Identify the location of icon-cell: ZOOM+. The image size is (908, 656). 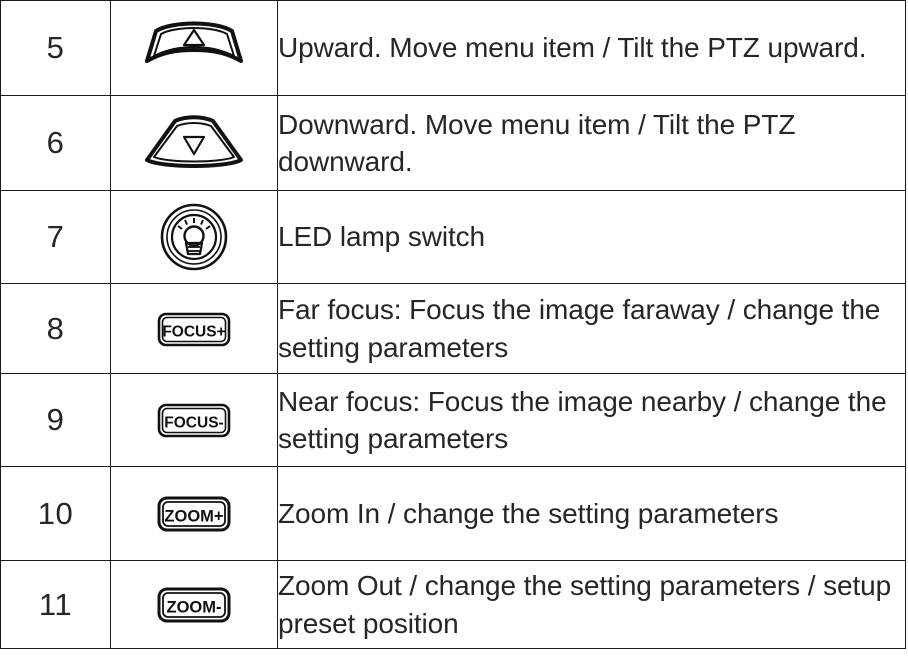
(194, 513).